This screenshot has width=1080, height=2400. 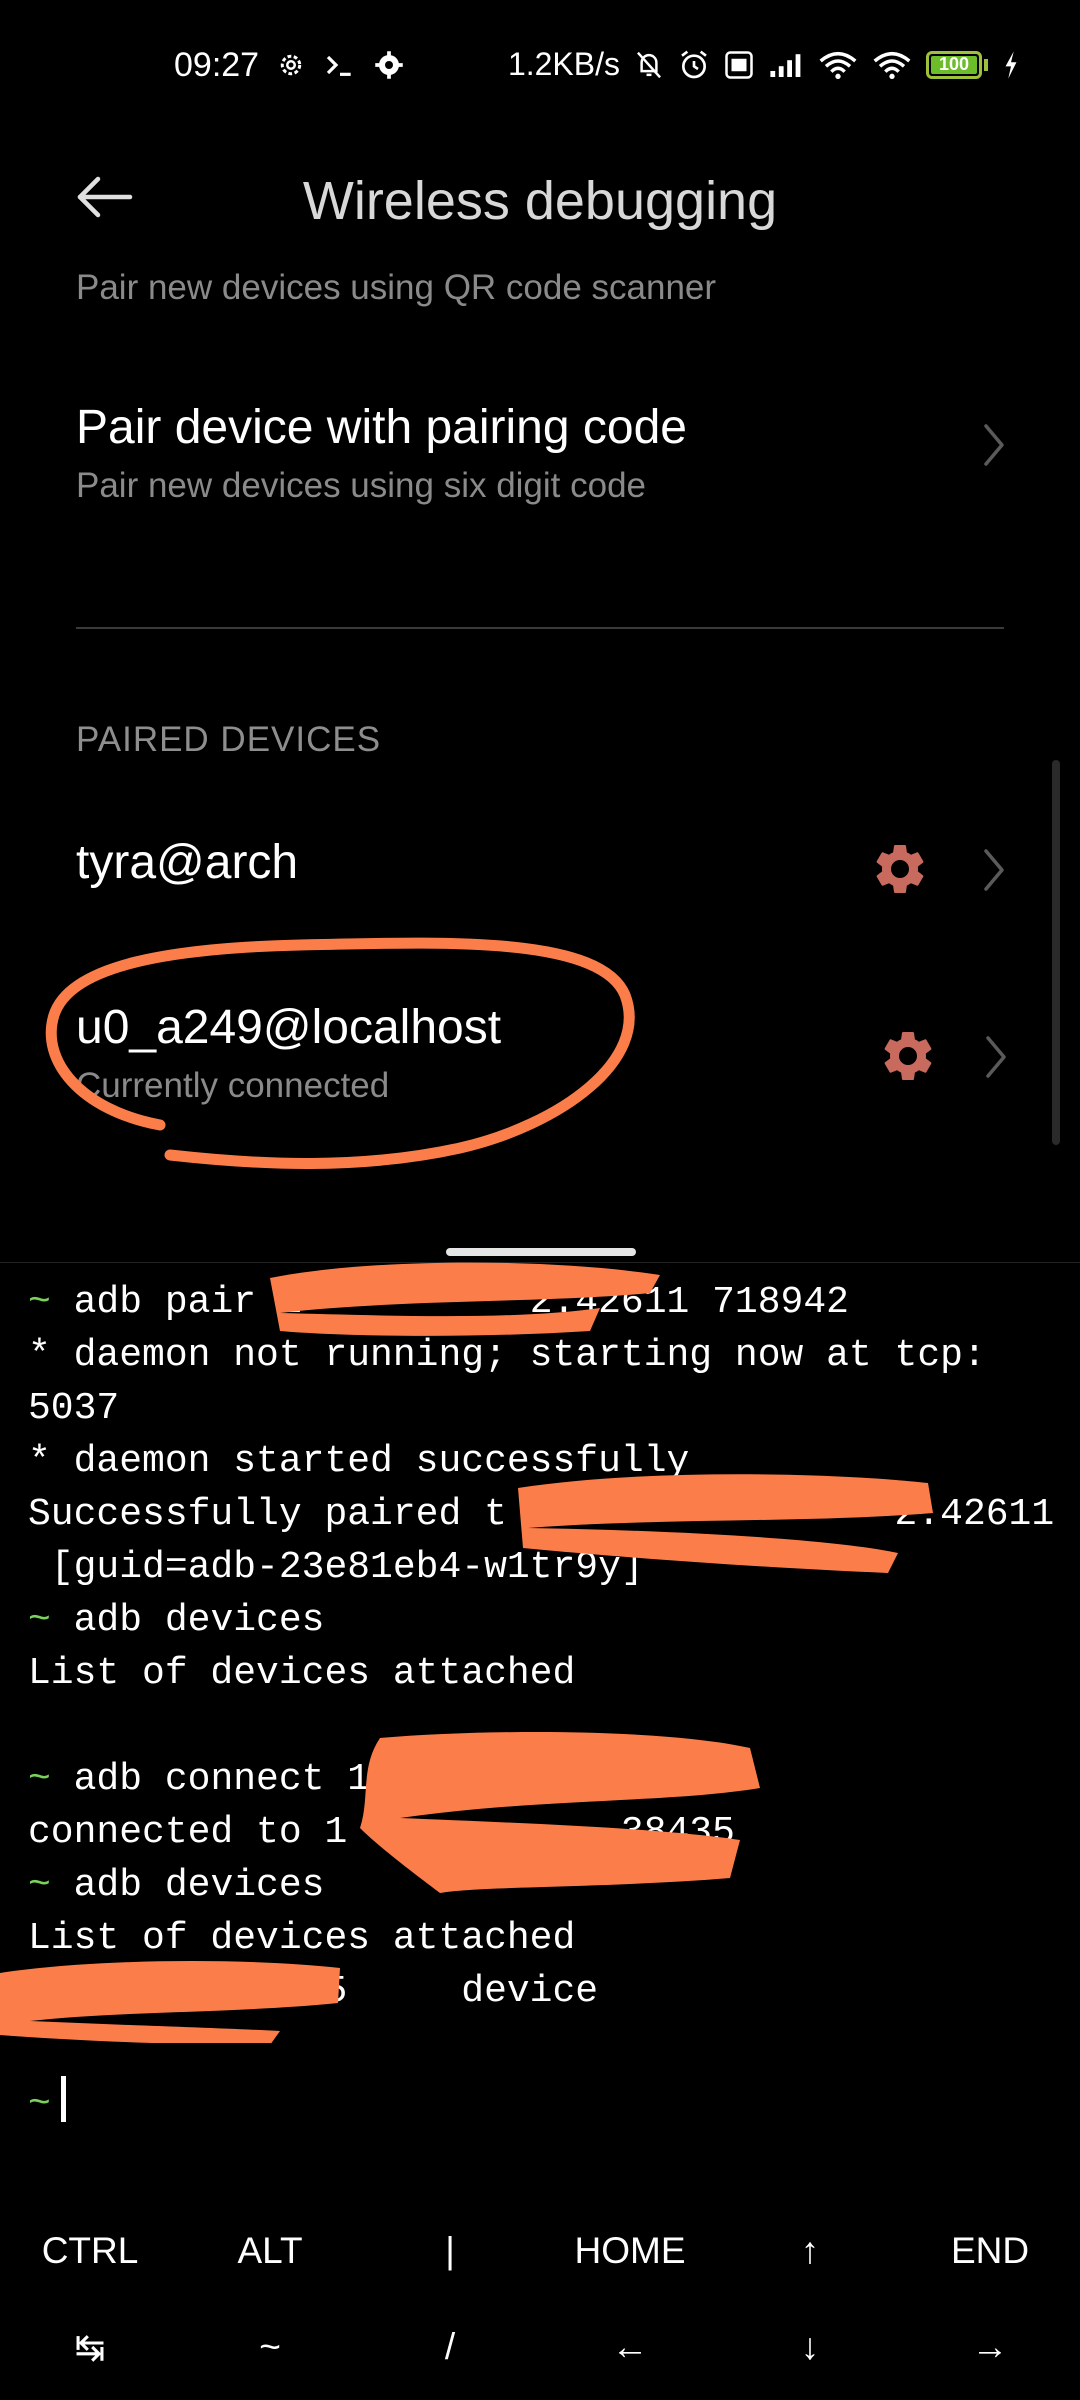 I want to click on terminal-line: connected to 1 38435, so click(x=381, y=1832).